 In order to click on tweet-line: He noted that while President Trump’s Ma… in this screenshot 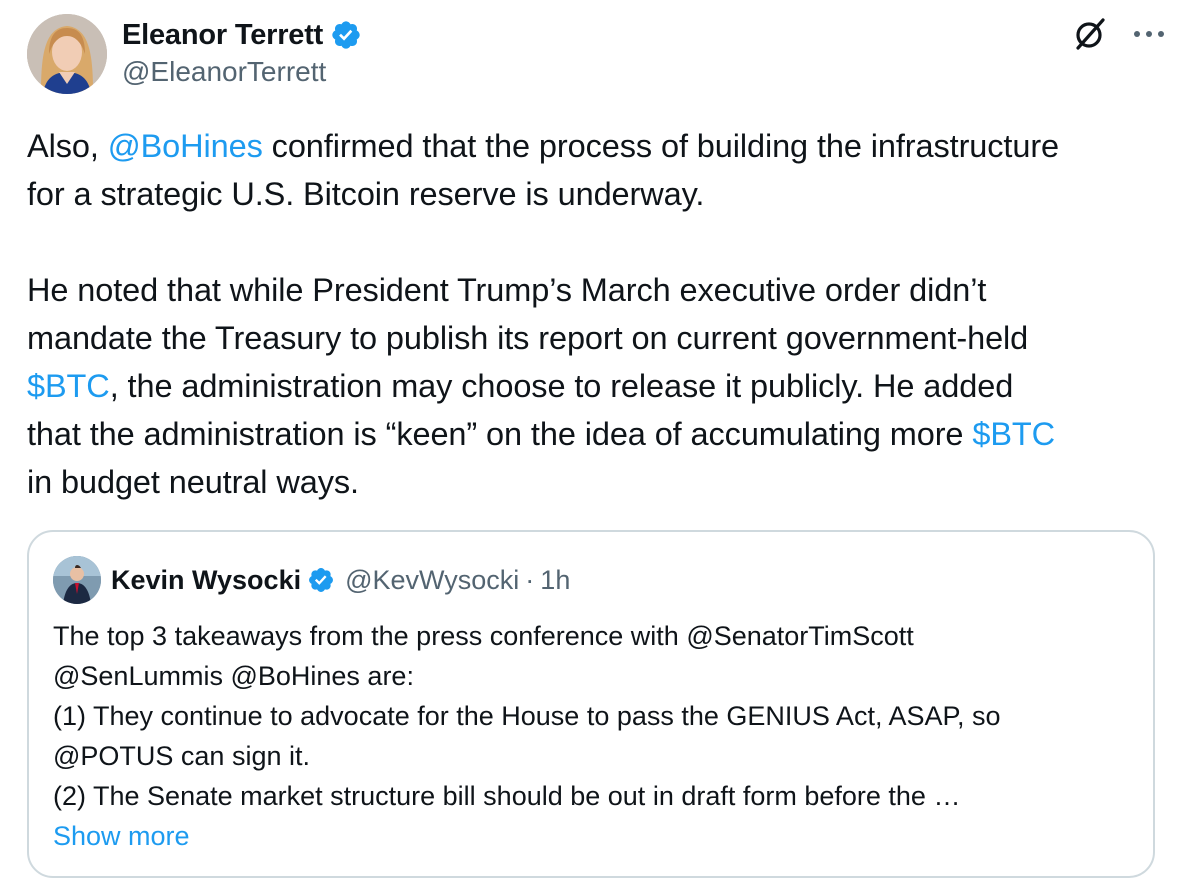, I will do `click(507, 290)`.